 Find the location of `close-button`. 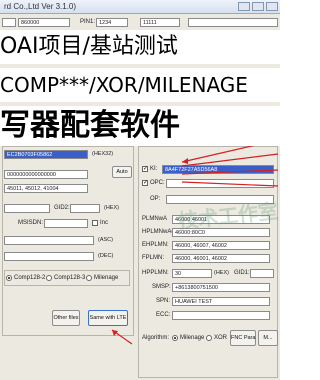

close-button is located at coordinates (272, 6).